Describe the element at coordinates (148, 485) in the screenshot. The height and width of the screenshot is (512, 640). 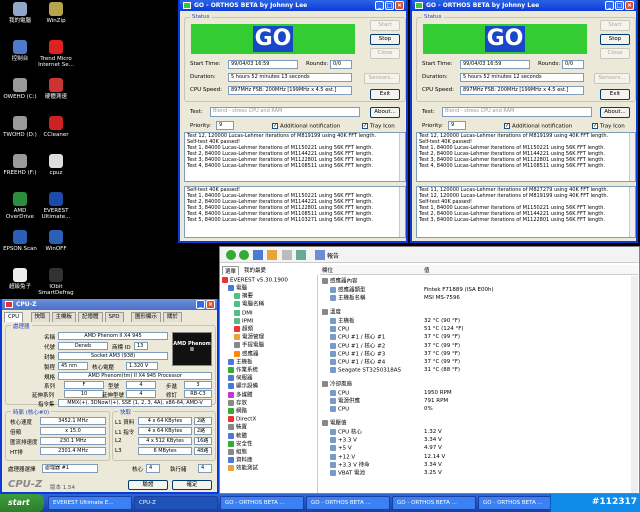
I see `validate-button: 驗證` at that location.